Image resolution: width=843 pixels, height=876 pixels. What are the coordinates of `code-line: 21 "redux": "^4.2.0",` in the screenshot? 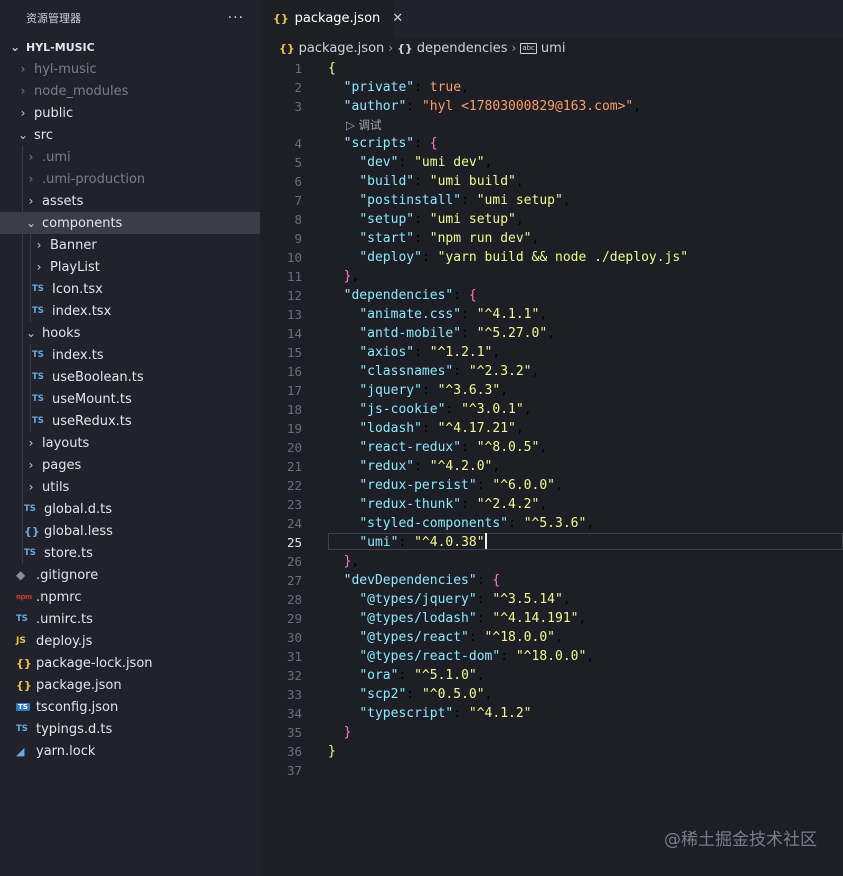 It's located at (551, 466).